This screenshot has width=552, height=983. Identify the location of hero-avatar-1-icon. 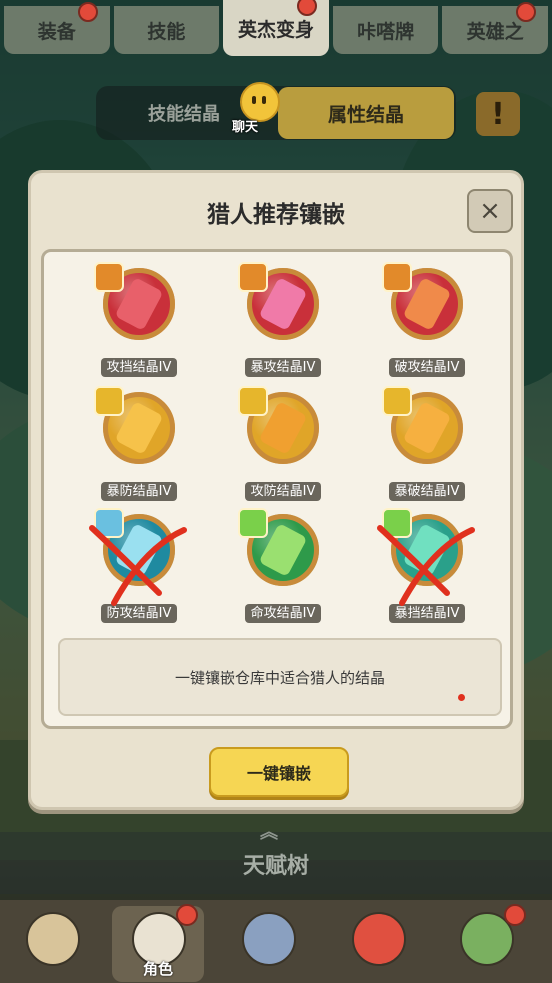
(53, 939).